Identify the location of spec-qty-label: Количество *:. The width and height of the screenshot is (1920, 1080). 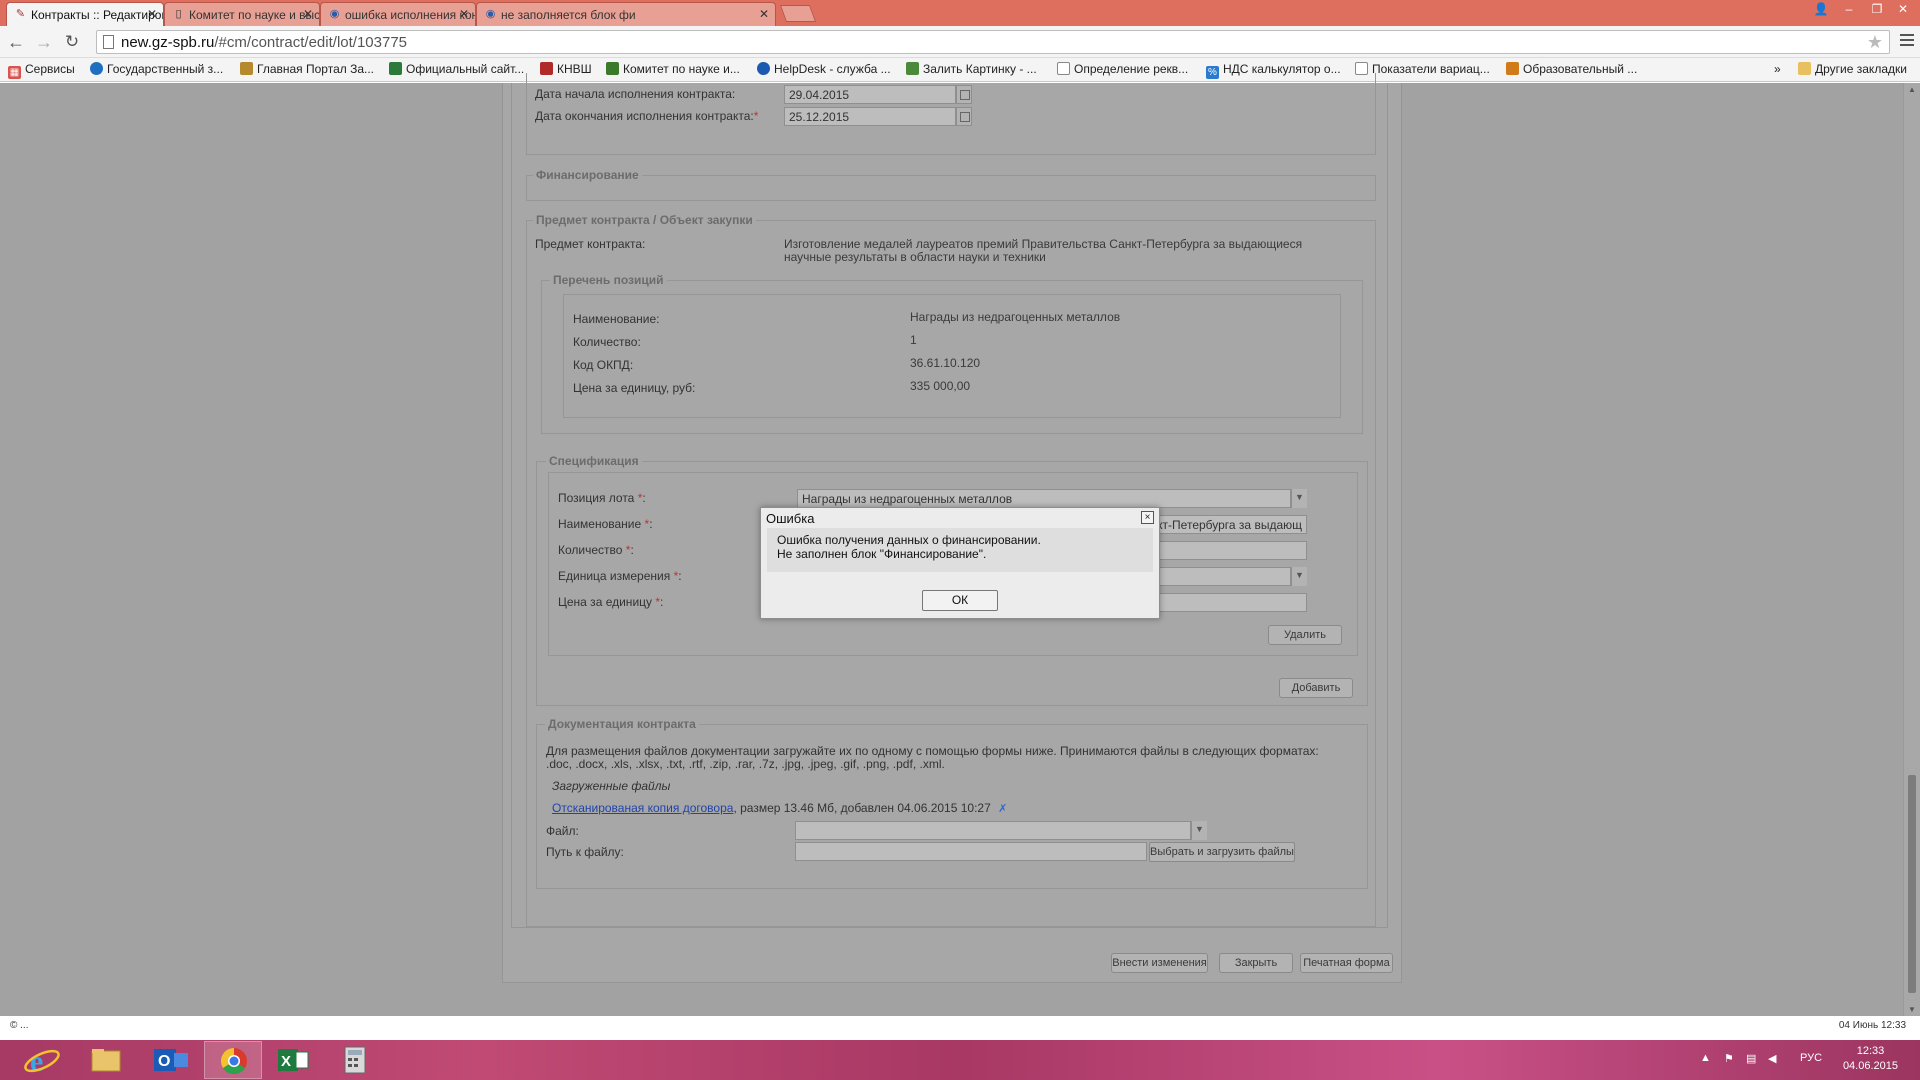
(596, 550).